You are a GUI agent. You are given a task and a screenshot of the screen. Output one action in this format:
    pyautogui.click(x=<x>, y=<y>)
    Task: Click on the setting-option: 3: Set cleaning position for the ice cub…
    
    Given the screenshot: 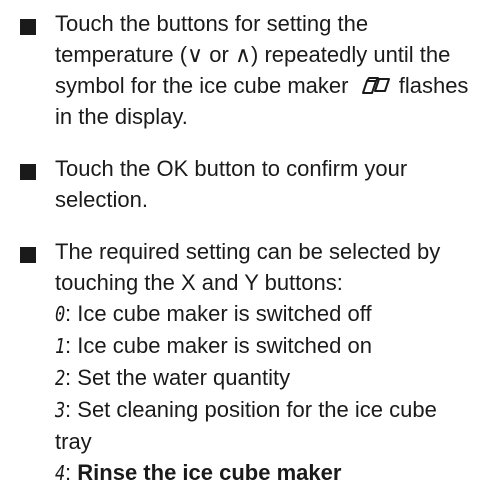 What is the action you would take?
    pyautogui.click(x=266, y=425)
    